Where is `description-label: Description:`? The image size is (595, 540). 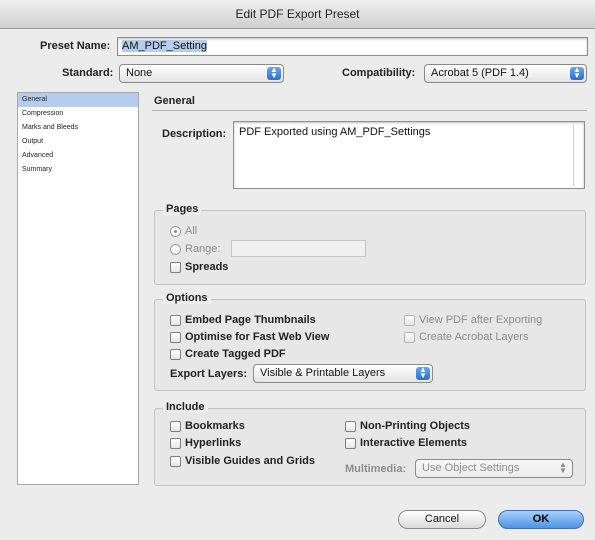 description-label: Description: is located at coordinates (194, 134).